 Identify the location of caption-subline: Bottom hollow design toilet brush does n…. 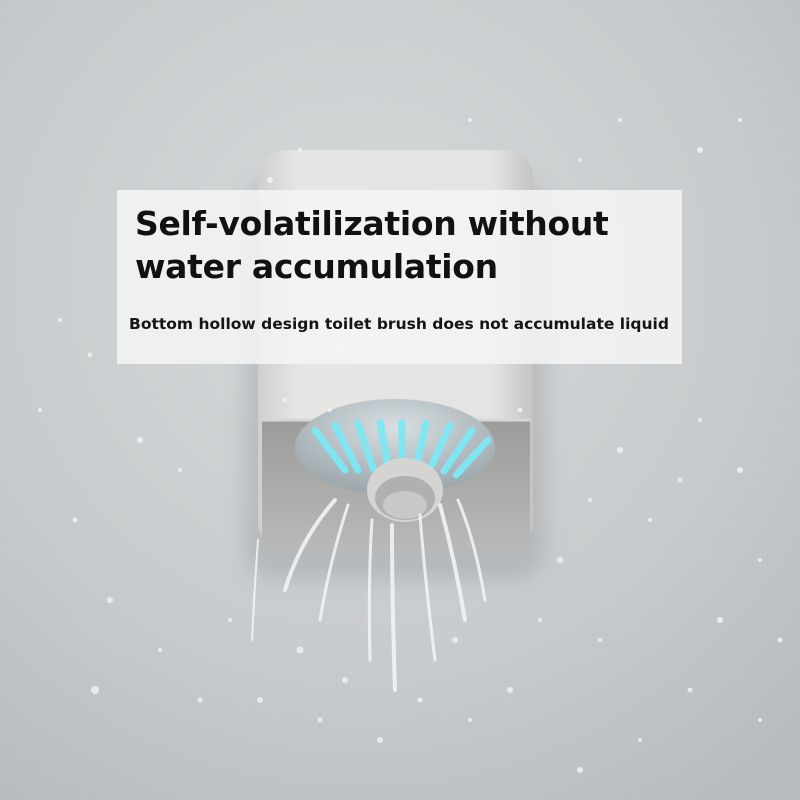
(399, 324).